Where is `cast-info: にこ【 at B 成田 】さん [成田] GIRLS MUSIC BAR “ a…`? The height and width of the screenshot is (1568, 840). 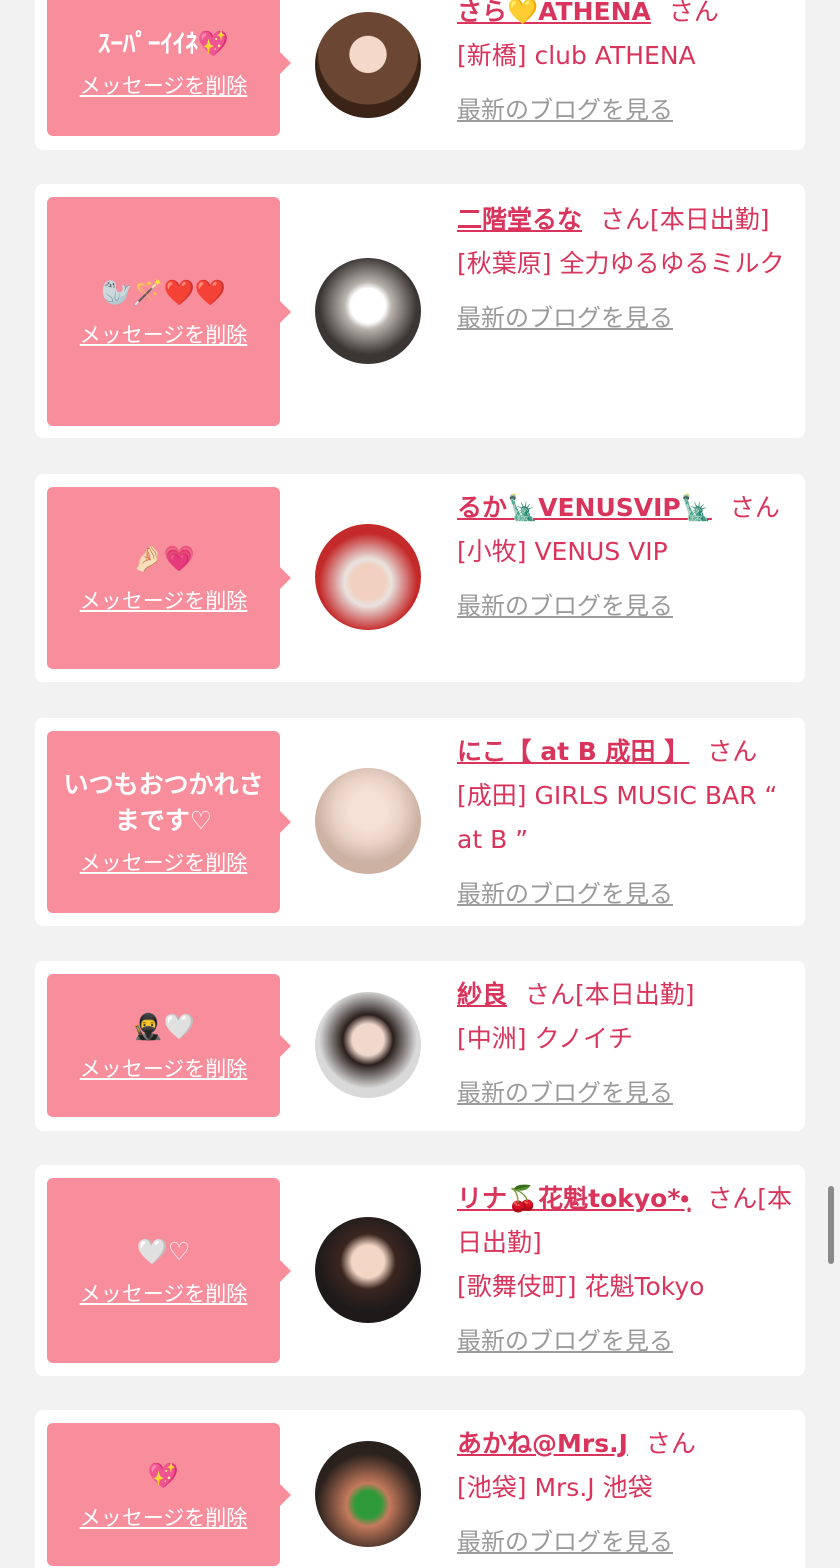 cast-info: にこ【 at B 成田 】さん [成田] GIRLS MUSIC BAR “ a… is located at coordinates (626, 823).